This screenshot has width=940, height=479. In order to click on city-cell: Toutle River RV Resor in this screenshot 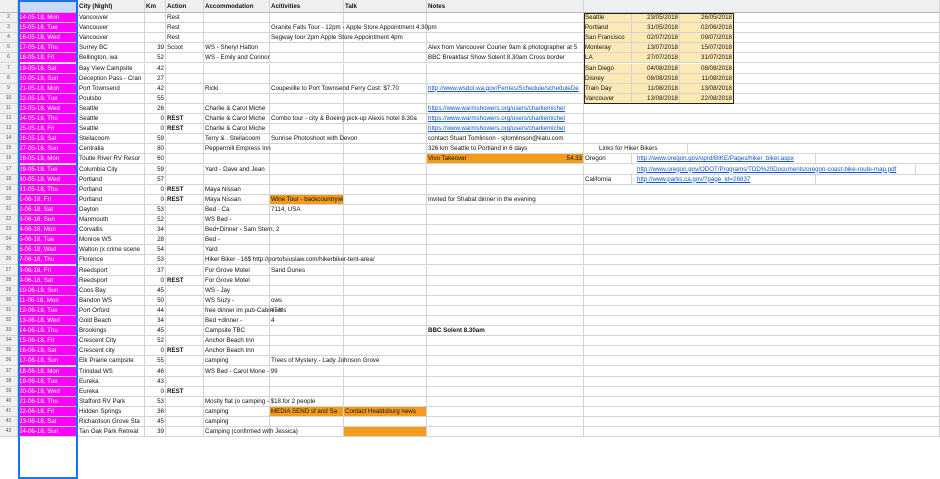, I will do `click(111, 159)`.